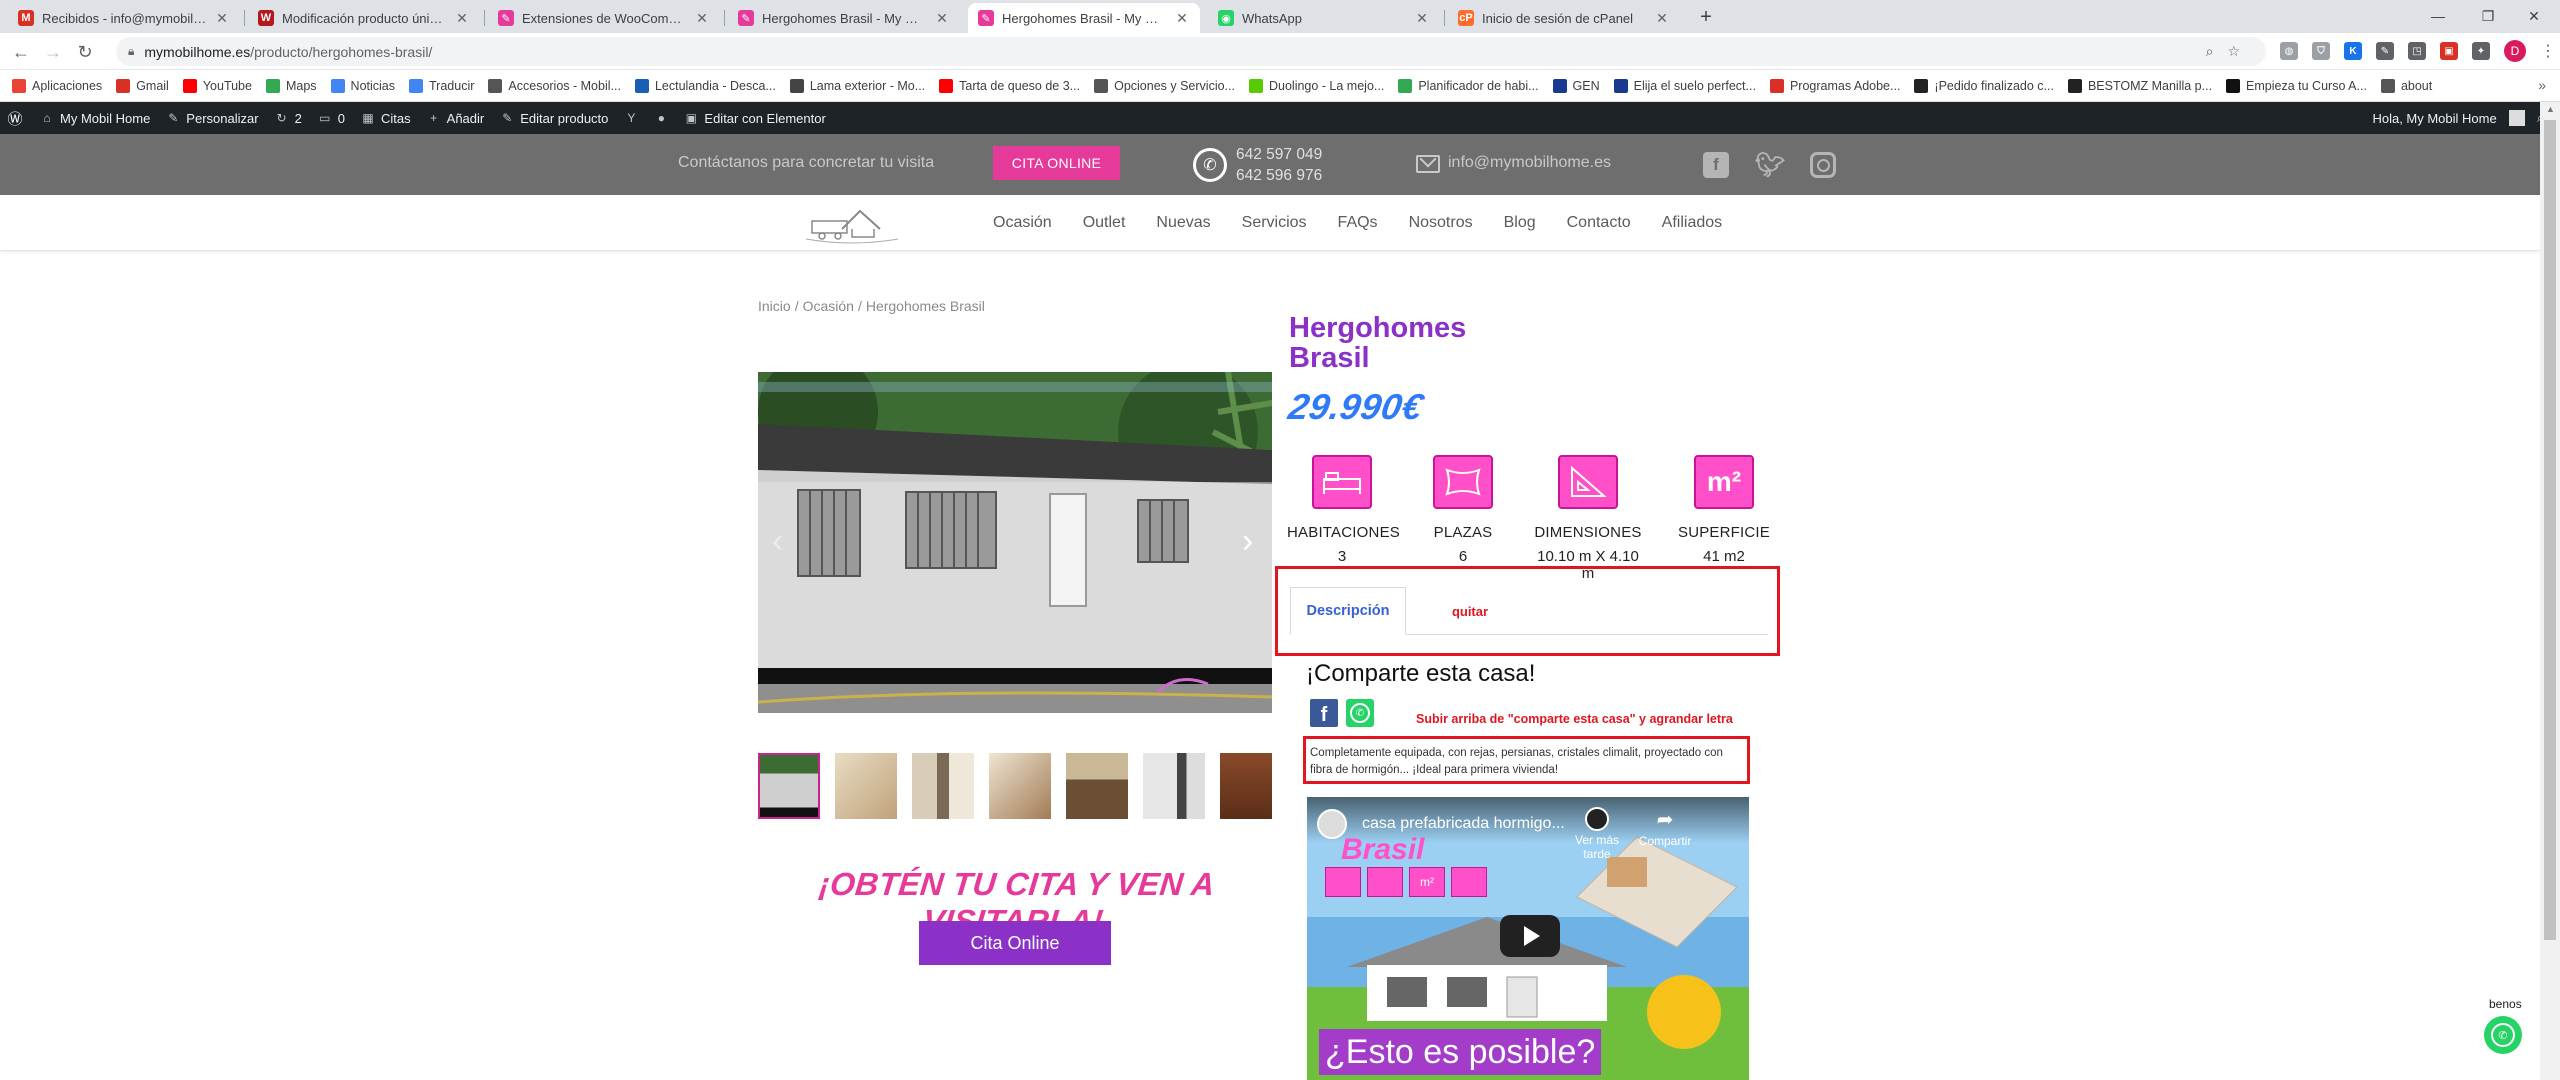 The image size is (2560, 1080). Describe the element at coordinates (1324, 713) in the screenshot. I see `share-facebook-icon: f` at that location.